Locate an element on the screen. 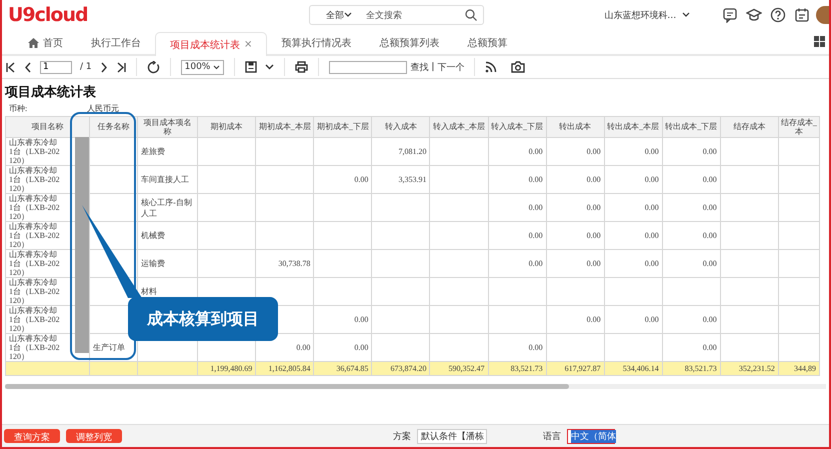  tab: 项目成本统计表 × is located at coordinates (211, 44).